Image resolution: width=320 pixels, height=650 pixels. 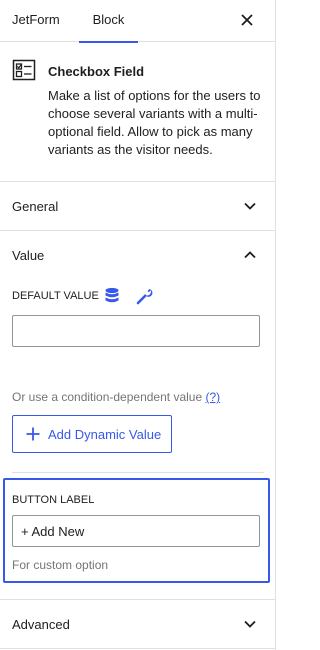 What do you see at coordinates (108, 21) in the screenshot?
I see `tab-block: Block` at bounding box center [108, 21].